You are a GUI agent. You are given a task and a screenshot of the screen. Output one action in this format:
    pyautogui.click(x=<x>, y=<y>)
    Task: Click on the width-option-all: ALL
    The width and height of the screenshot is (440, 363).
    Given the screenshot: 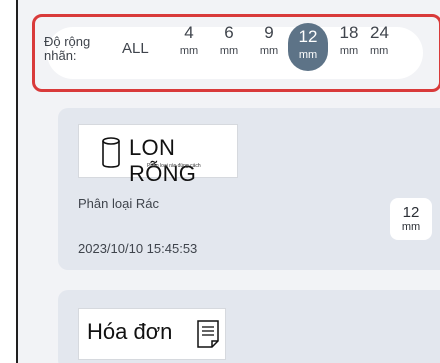 What is the action you would take?
    pyautogui.click(x=135, y=48)
    